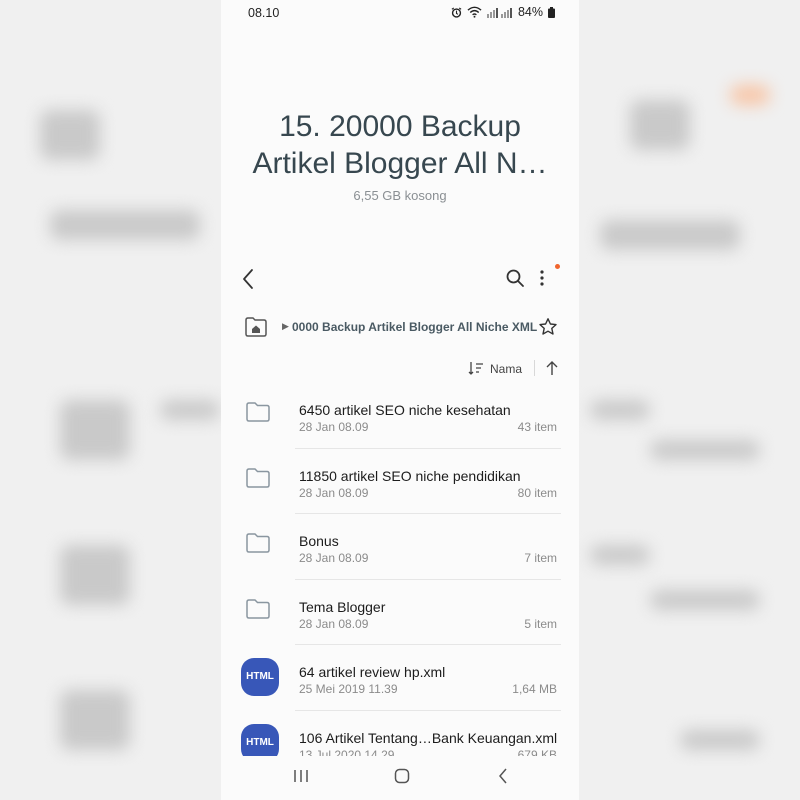  What do you see at coordinates (428, 737) in the screenshot?
I see `item-name: 106 Artikel Tentang…Bank Keuangan.xml` at bounding box center [428, 737].